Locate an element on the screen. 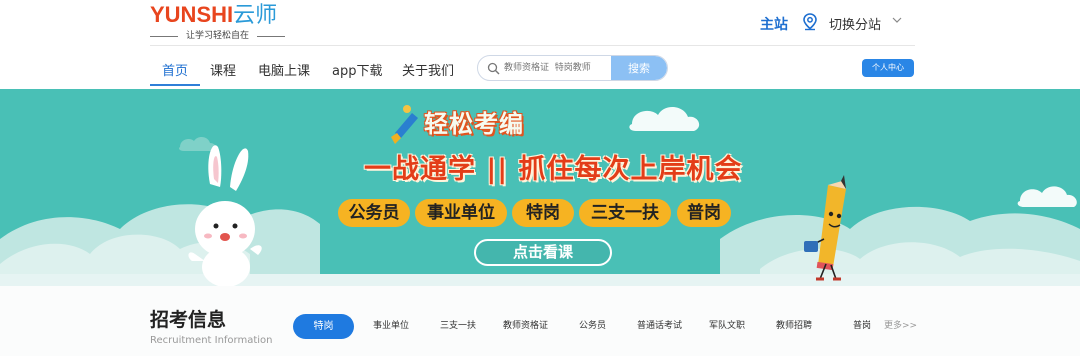 The height and width of the screenshot is (356, 1080). tab-public-institution: 事业单位 is located at coordinates (391, 324).